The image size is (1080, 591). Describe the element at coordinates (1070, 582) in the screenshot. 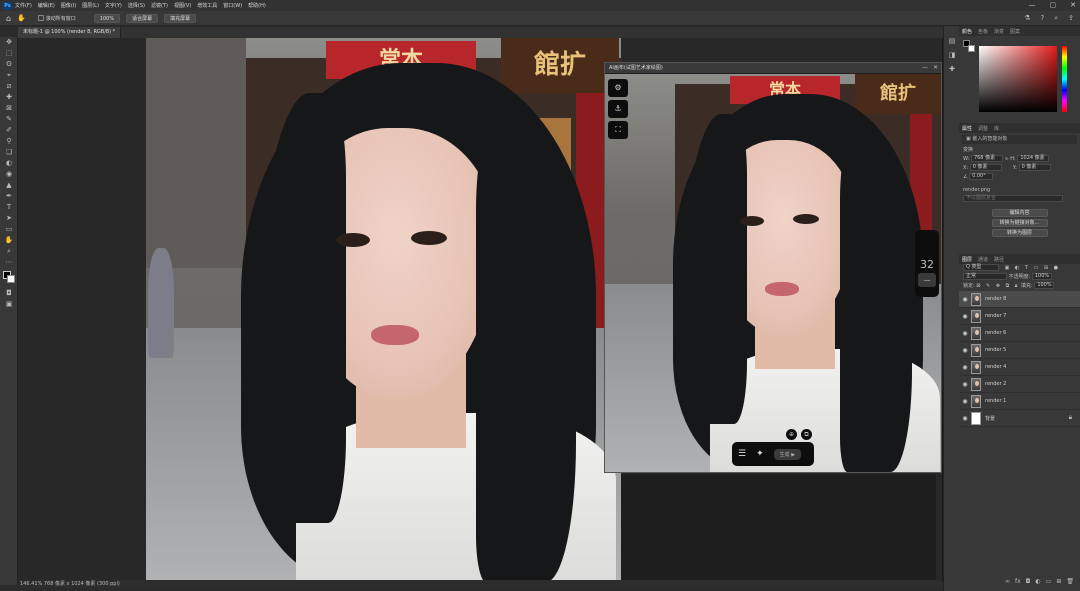

I see `delete-layer-icon: 🗑︎` at that location.